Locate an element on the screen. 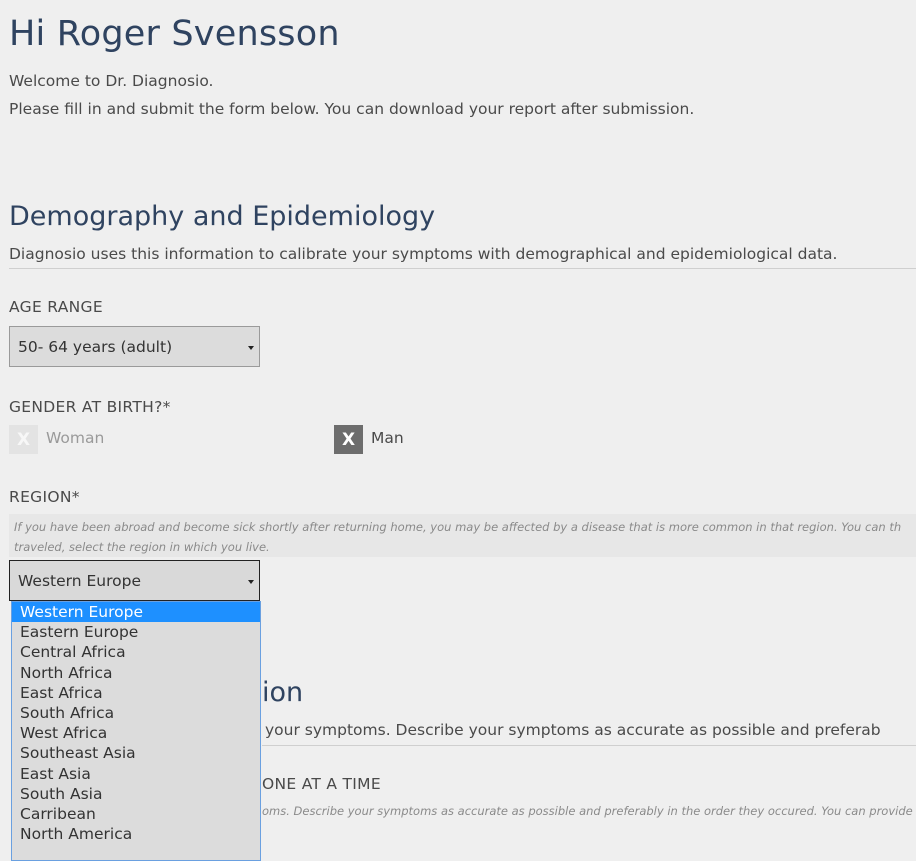  region-option: Central Africa is located at coordinates (136, 652).